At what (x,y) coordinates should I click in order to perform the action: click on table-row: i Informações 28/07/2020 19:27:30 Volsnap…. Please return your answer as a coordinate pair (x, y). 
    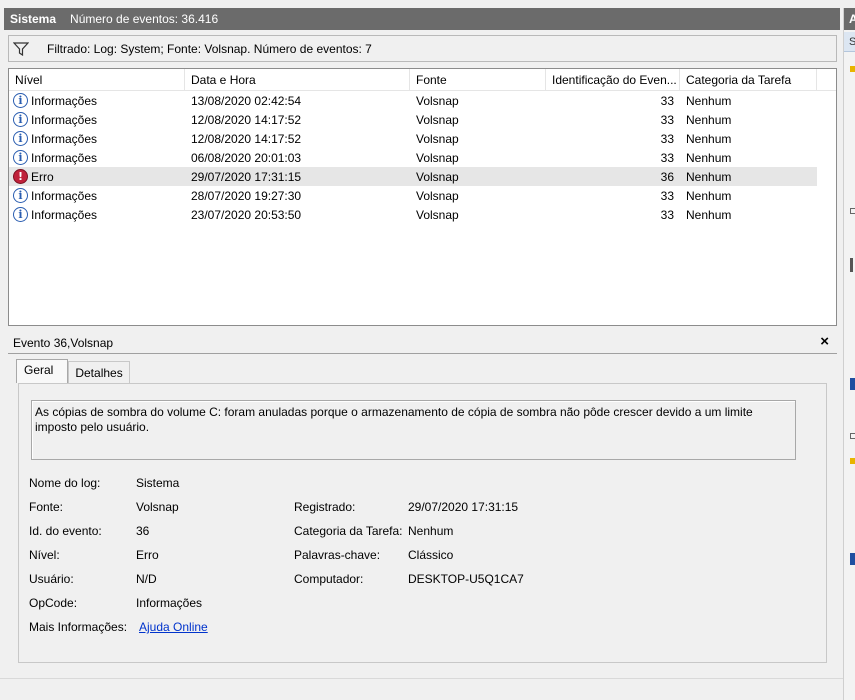
    Looking at the image, I should click on (422, 195).